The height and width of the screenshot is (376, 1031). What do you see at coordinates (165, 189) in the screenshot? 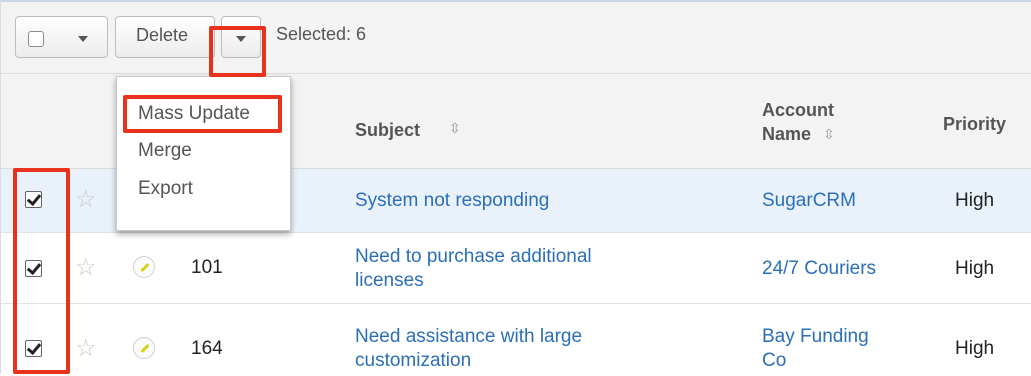
I see `menu-item-export: Export` at bounding box center [165, 189].